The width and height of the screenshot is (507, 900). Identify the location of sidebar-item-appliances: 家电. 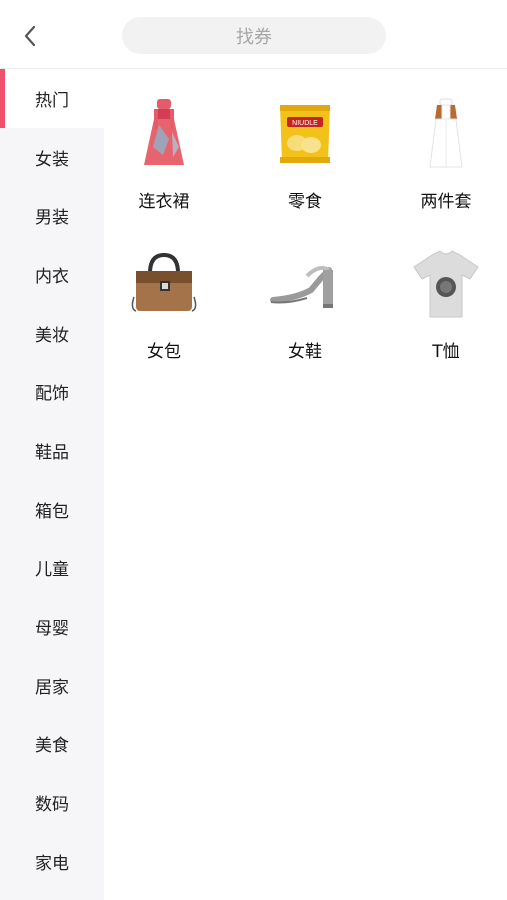
(52, 861).